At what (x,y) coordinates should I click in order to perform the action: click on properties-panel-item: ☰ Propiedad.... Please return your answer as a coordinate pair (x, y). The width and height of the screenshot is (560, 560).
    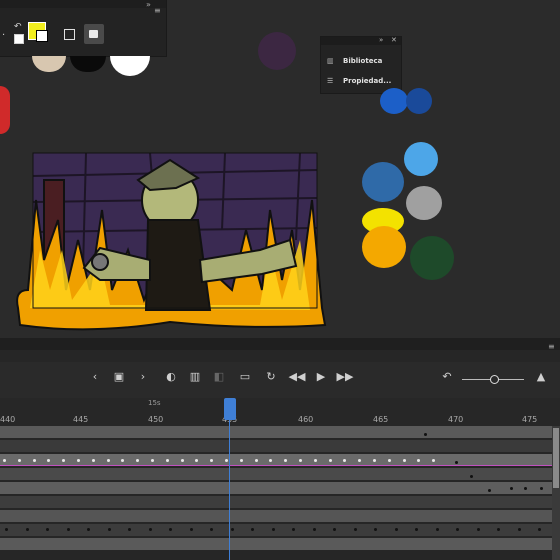
    Looking at the image, I should click on (359, 81).